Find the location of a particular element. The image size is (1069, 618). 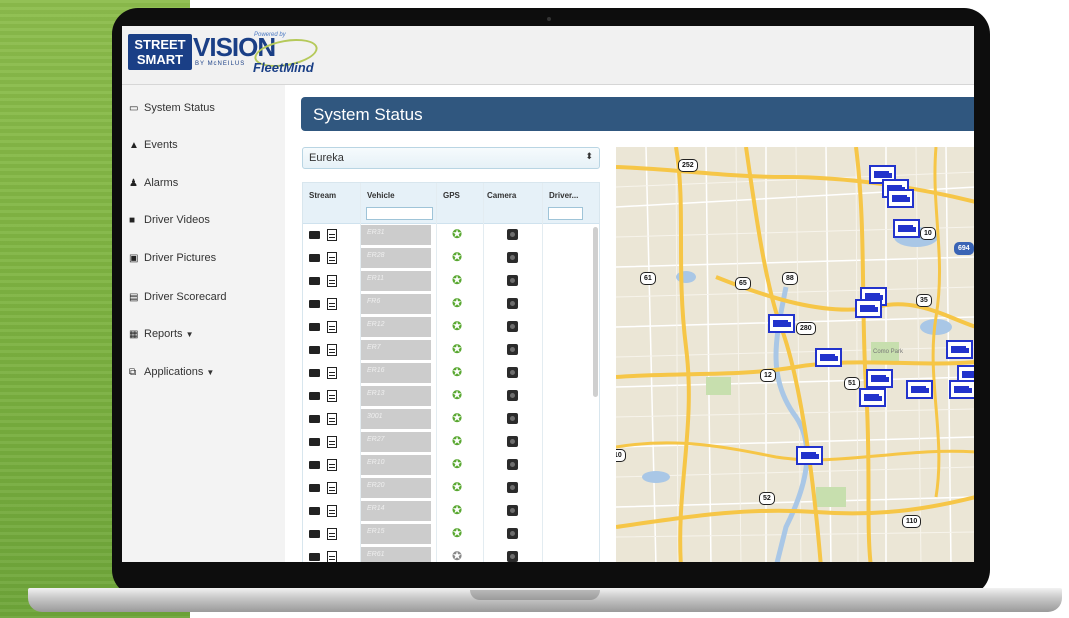

table-row: ER61 ✪ is located at coordinates (451, 554).